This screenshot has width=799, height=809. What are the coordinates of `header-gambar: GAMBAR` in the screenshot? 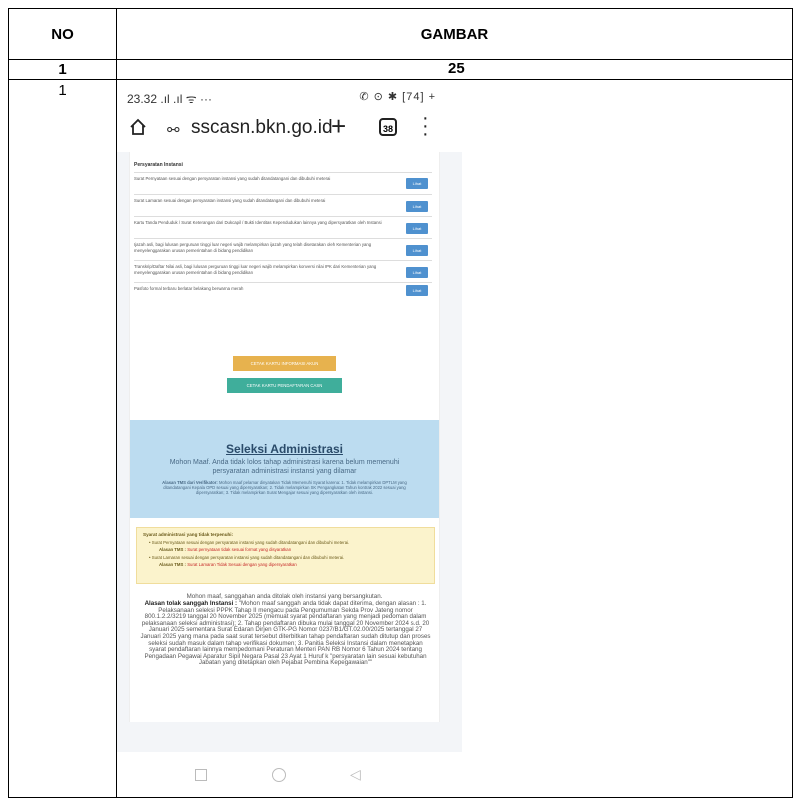 It's located at (454, 34).